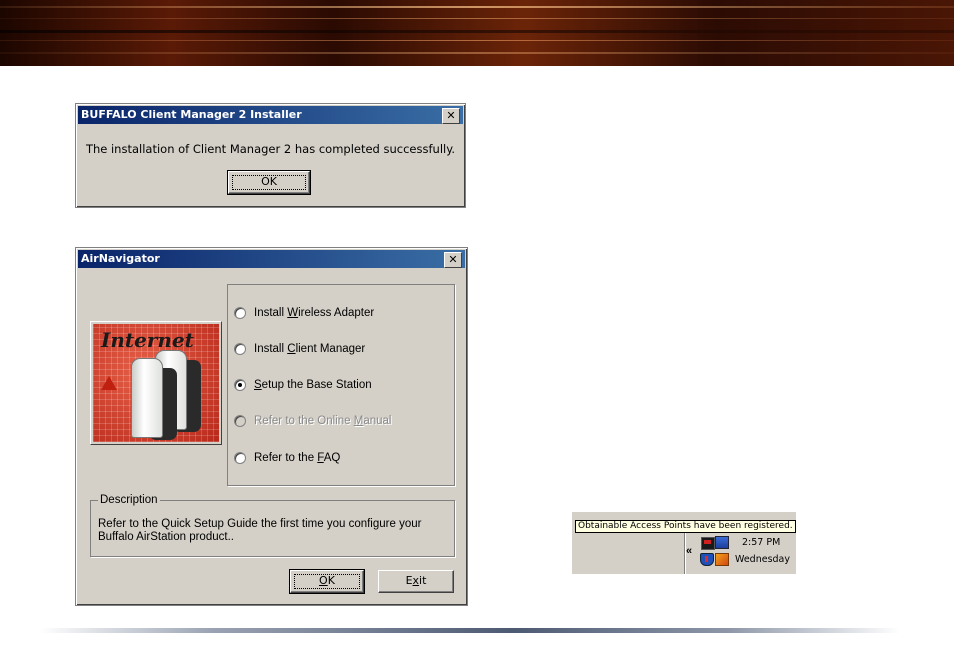  I want to click on installer-titlebar: BUFFALO Client Manager 2 Installer ✕, so click(270, 115).